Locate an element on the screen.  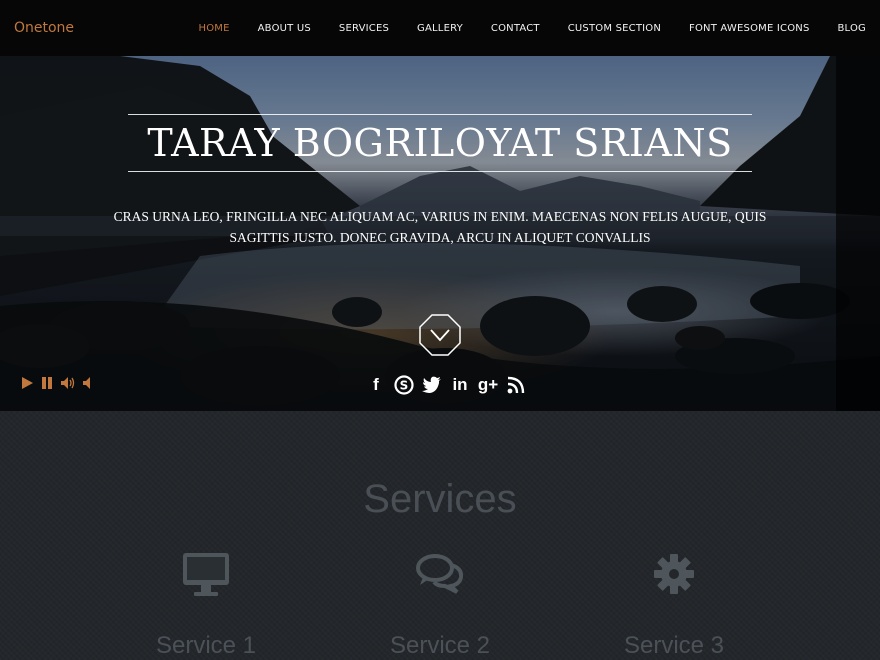
hero-title: TARAY BOGRILOYAT SRIANS is located at coordinates (440, 143).